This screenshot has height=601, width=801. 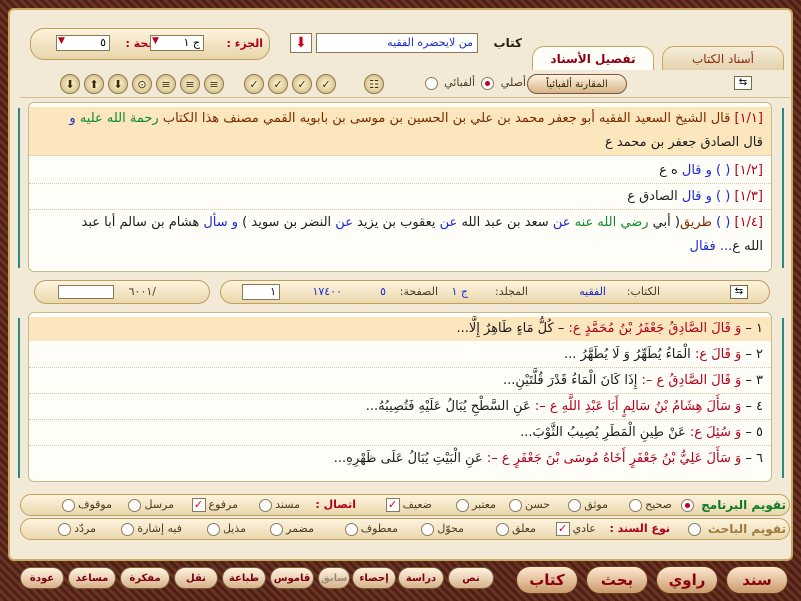 I want to click on musaid-button: مساعد, so click(x=92, y=578).